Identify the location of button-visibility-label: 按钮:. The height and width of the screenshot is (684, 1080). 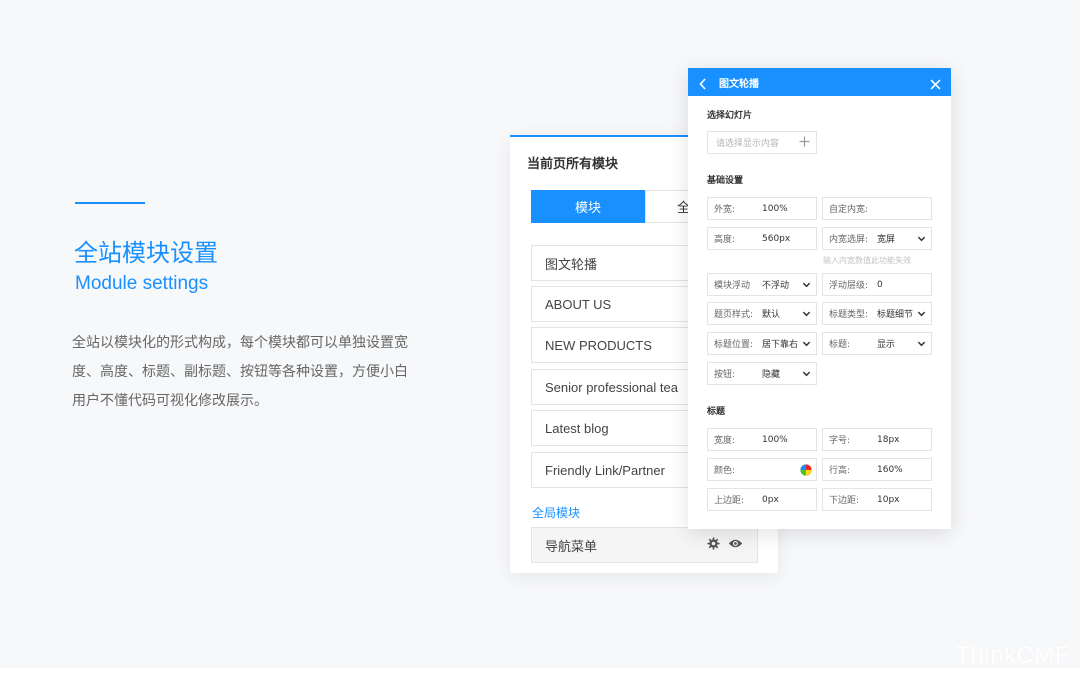
(725, 375).